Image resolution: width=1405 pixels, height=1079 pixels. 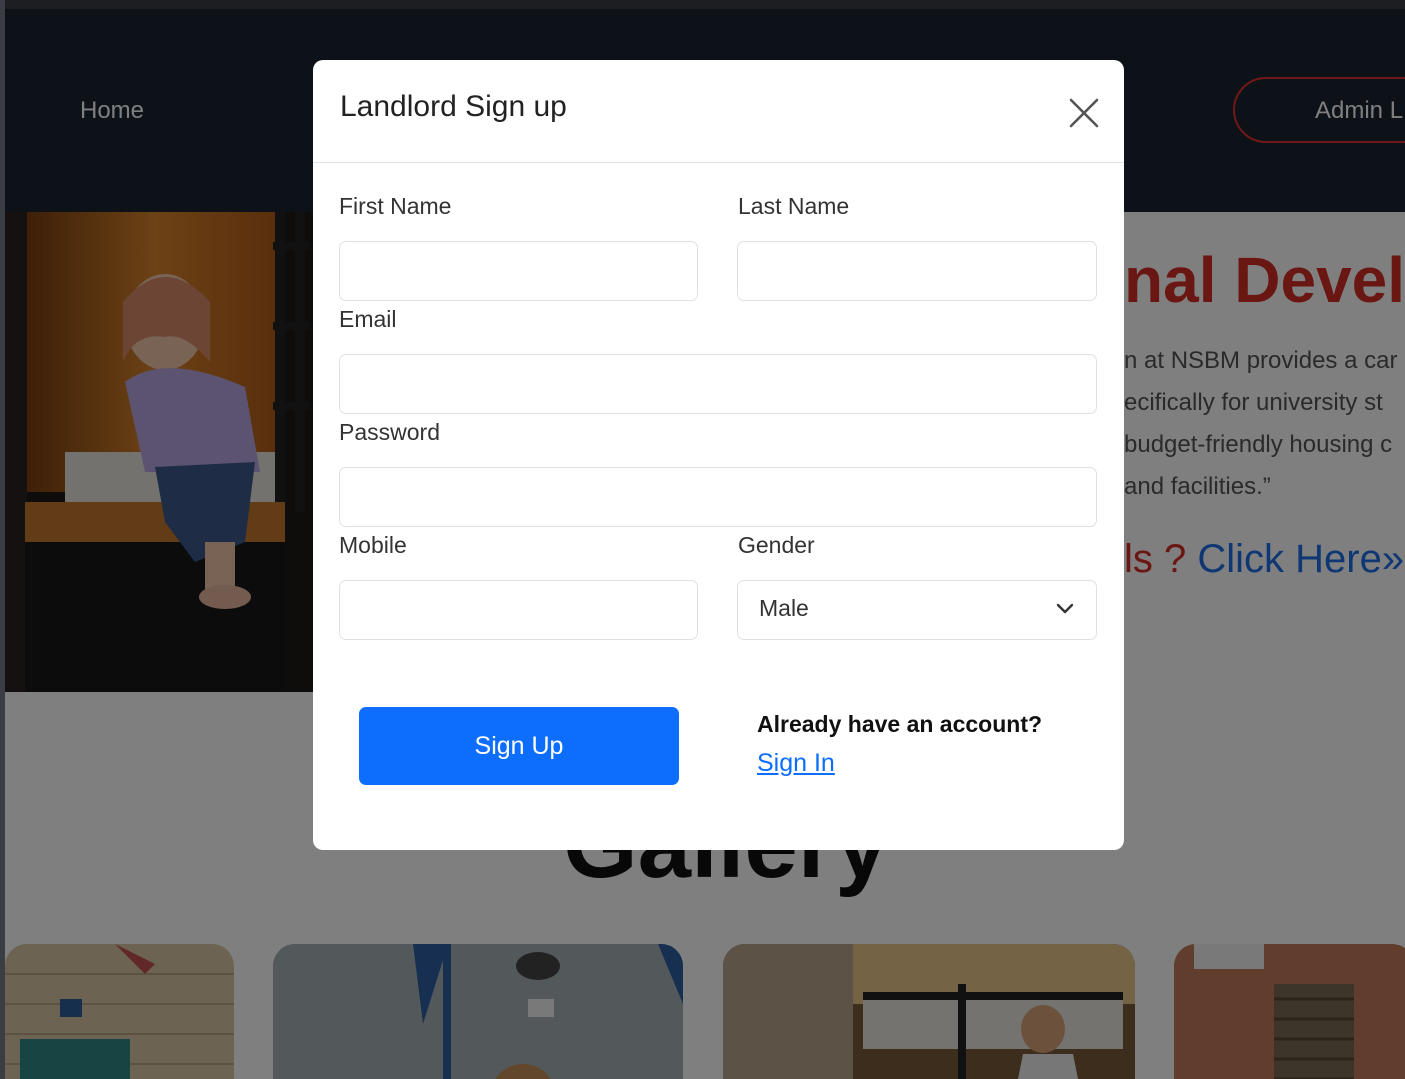 What do you see at coordinates (917, 271) in the screenshot?
I see `last-name-input` at bounding box center [917, 271].